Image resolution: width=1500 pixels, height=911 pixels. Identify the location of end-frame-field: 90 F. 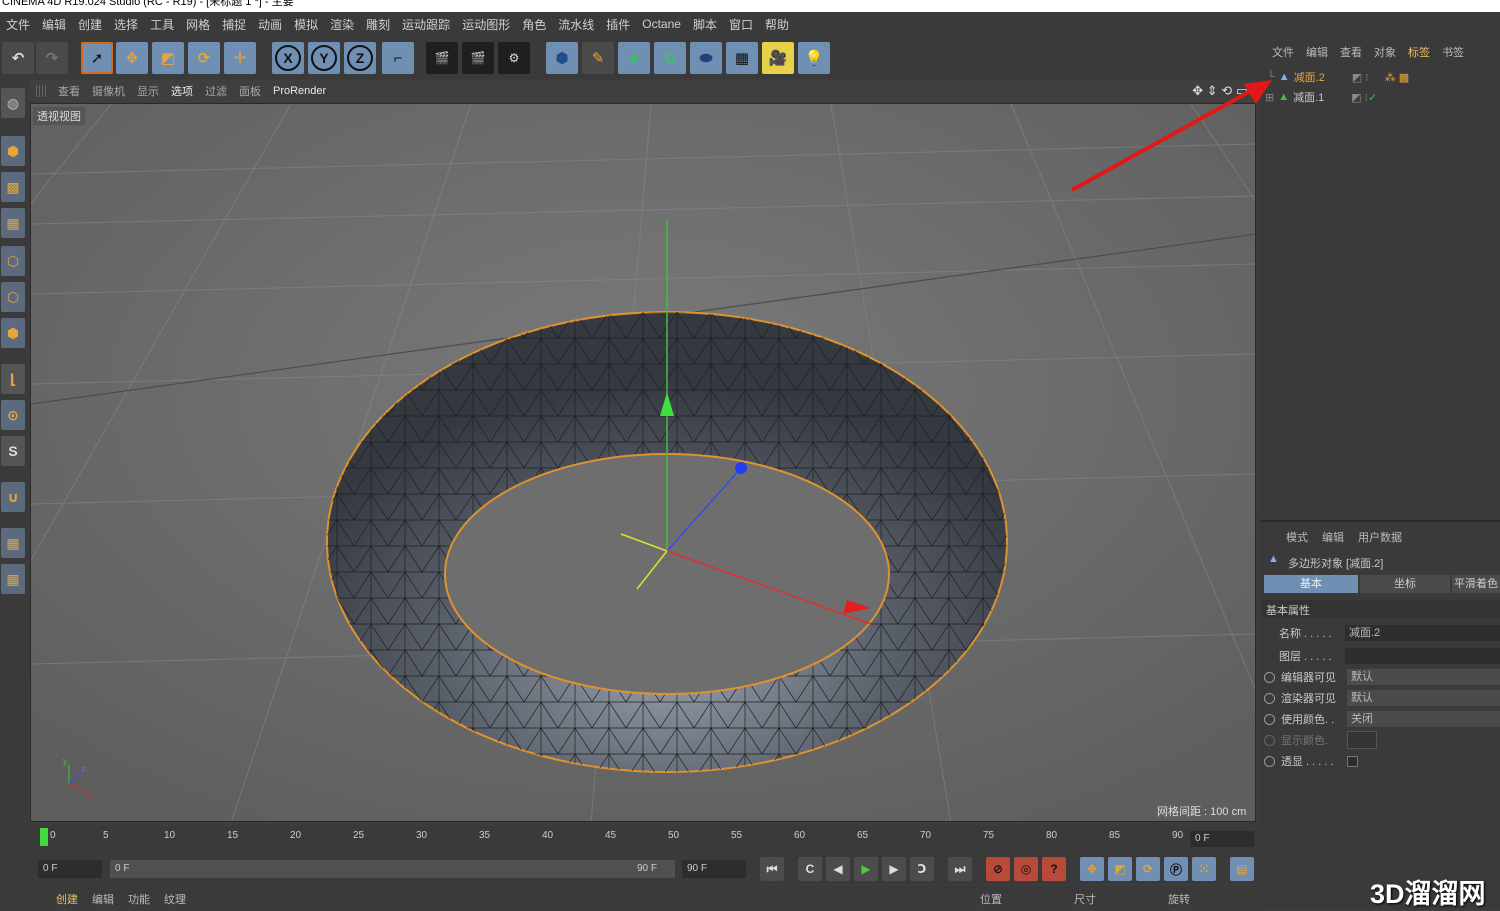
(714, 869).